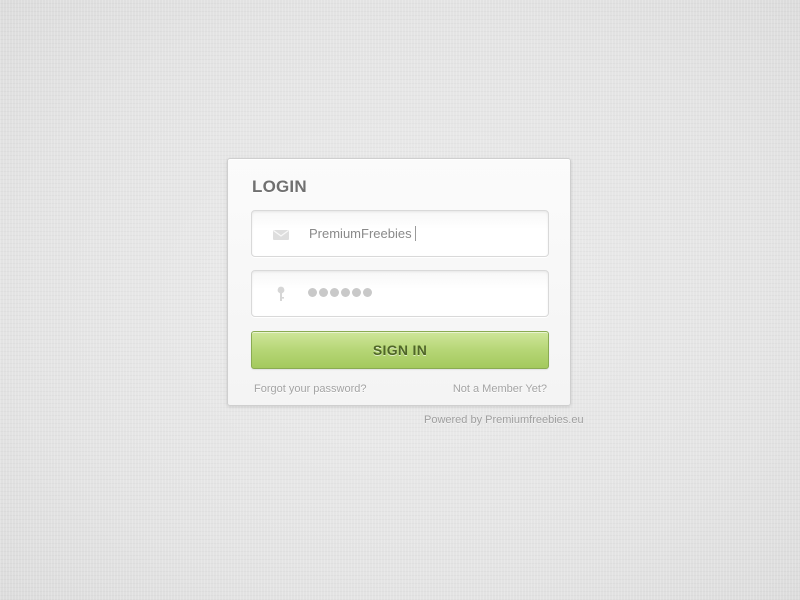 The height and width of the screenshot is (600, 800). Describe the element at coordinates (340, 292) in the screenshot. I see `password-mask` at that location.